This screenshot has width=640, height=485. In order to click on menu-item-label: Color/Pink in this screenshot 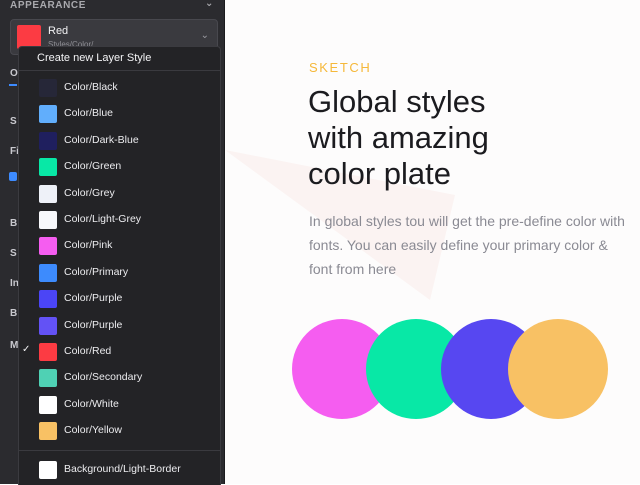, I will do `click(88, 245)`.